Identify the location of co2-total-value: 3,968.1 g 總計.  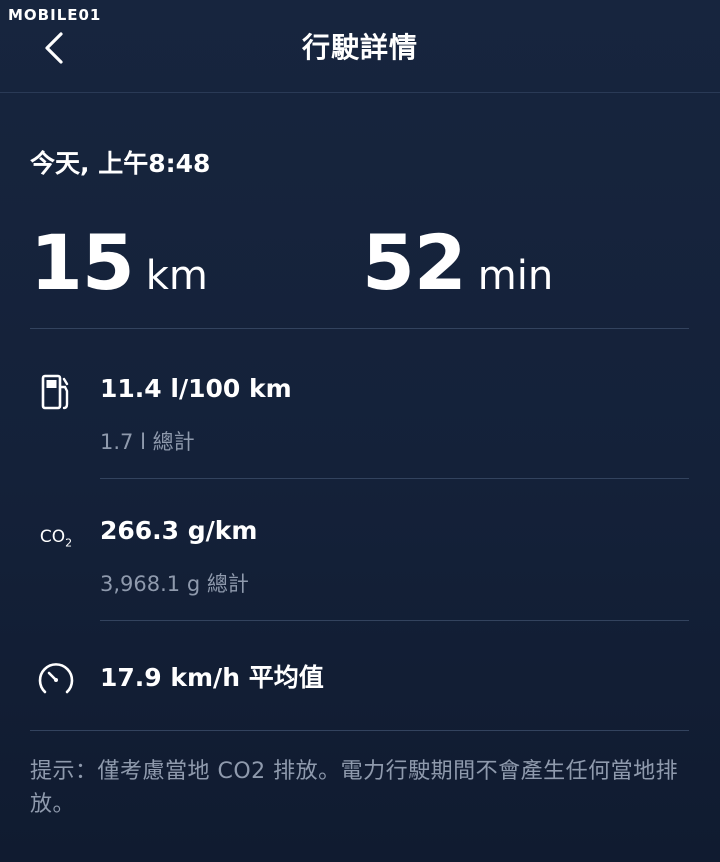
(174, 584).